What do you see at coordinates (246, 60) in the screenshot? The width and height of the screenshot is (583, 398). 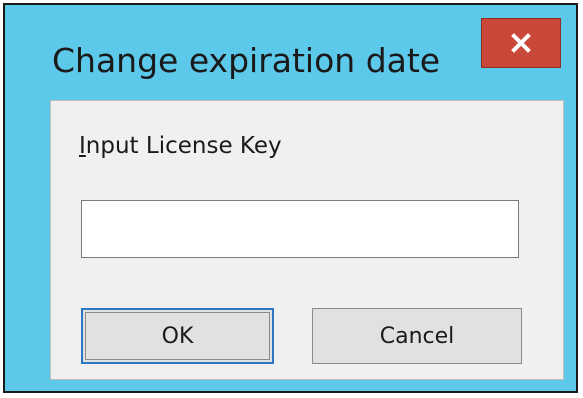 I see `dialog-title: Change expiration date` at bounding box center [246, 60].